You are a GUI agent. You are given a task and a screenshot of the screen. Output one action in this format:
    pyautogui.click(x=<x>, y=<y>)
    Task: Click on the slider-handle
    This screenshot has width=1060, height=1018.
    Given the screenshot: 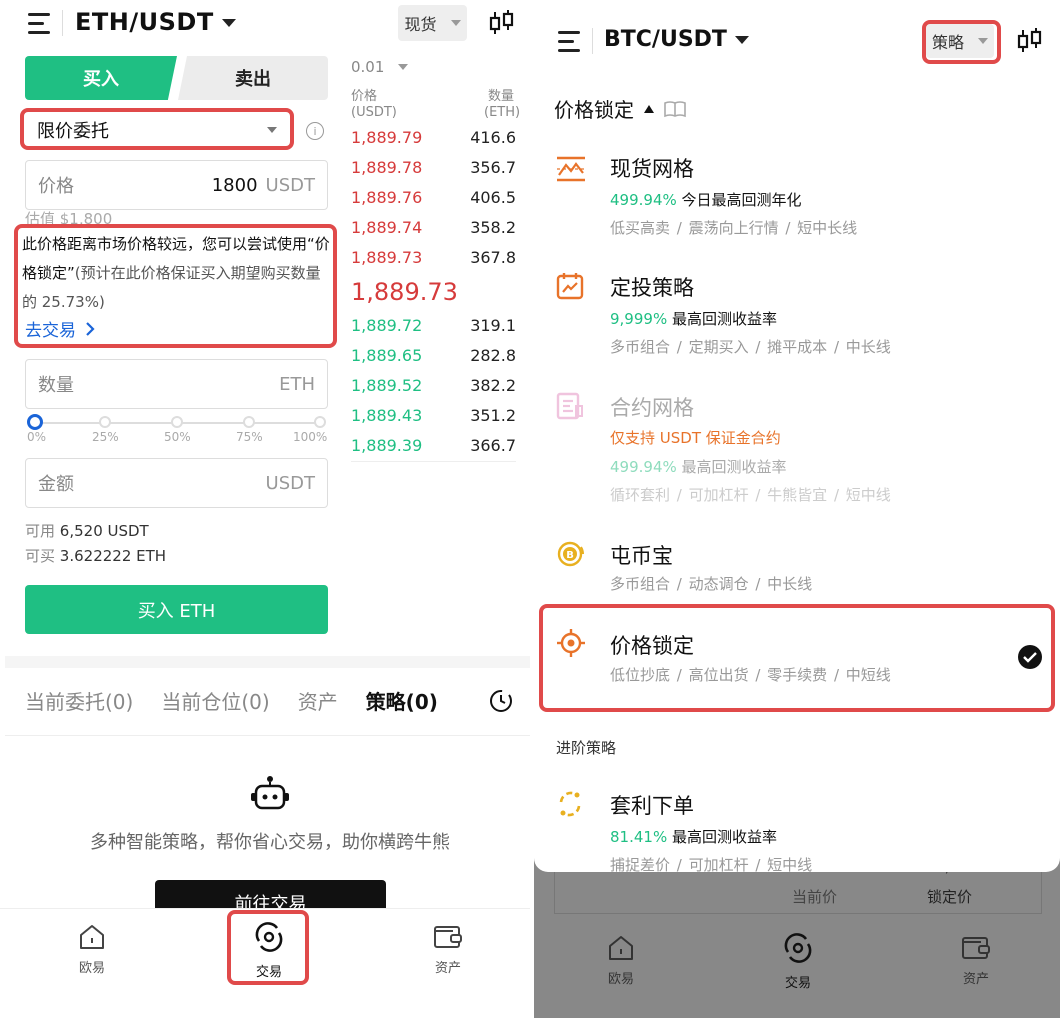 What is the action you would take?
    pyautogui.click(x=35, y=422)
    